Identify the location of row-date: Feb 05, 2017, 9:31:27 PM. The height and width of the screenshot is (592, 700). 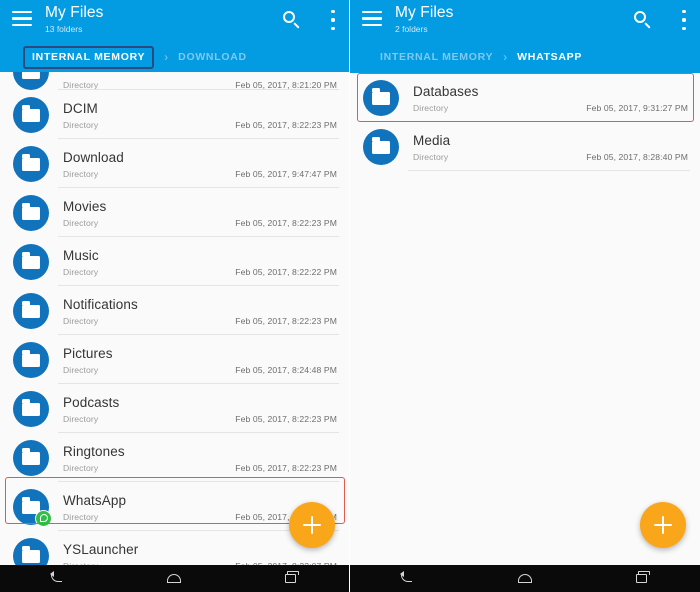
(637, 107).